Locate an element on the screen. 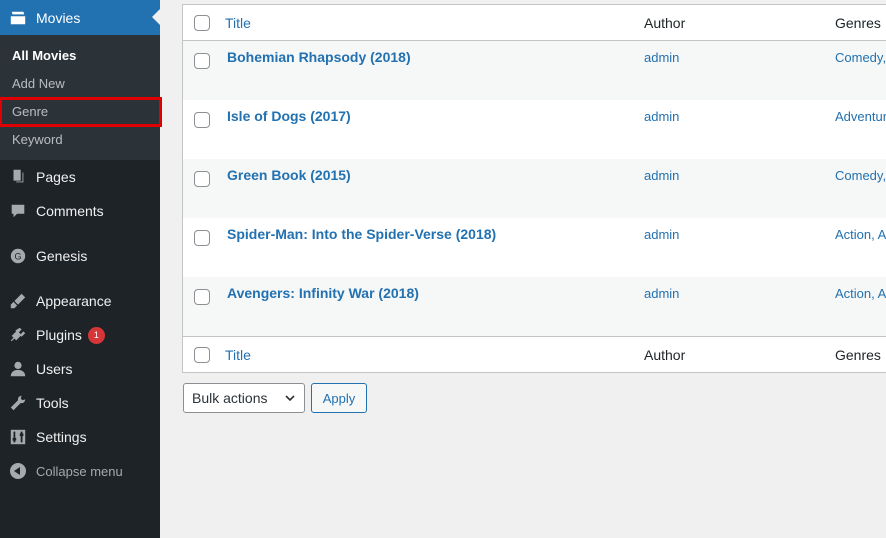 The image size is (886, 538). table-footer-row: Title Author Genres is located at coordinates (534, 354).